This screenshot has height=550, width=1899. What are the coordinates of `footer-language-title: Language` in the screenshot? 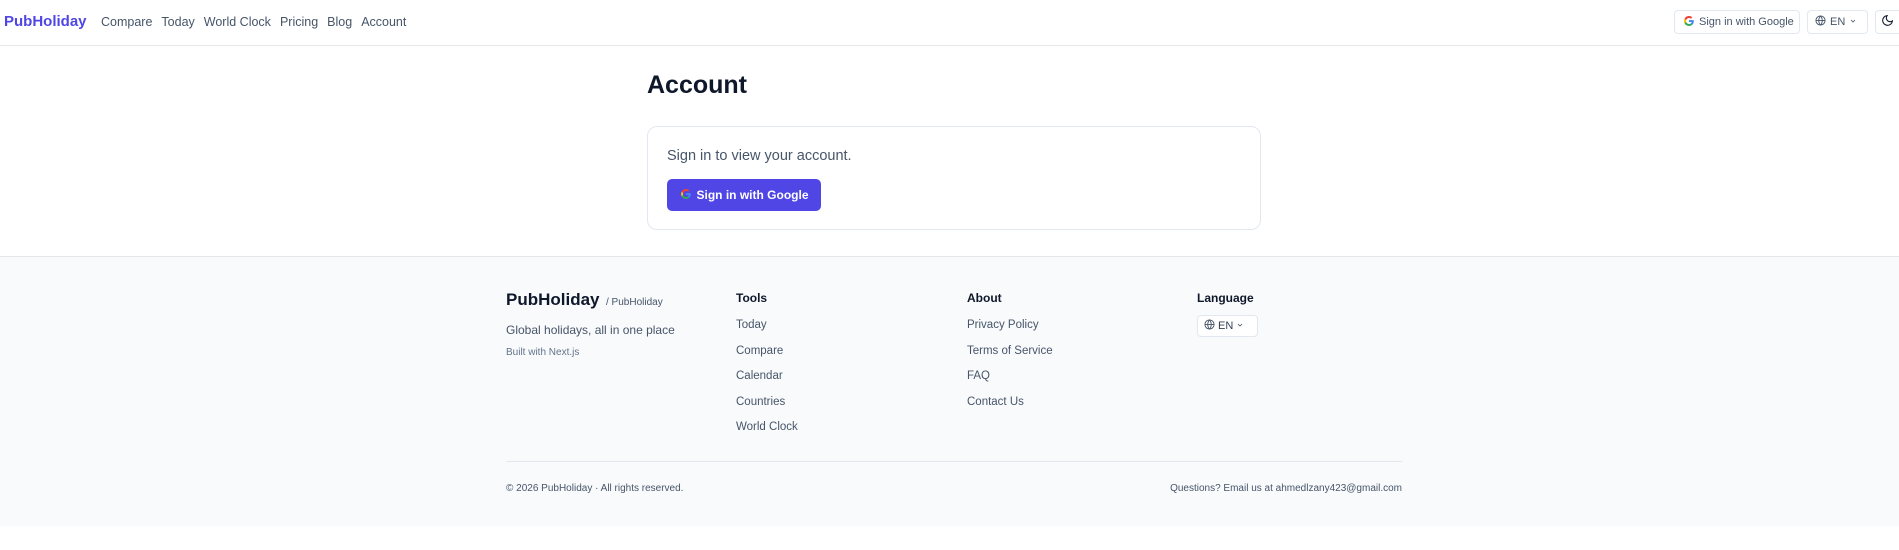 It's located at (1225, 298).